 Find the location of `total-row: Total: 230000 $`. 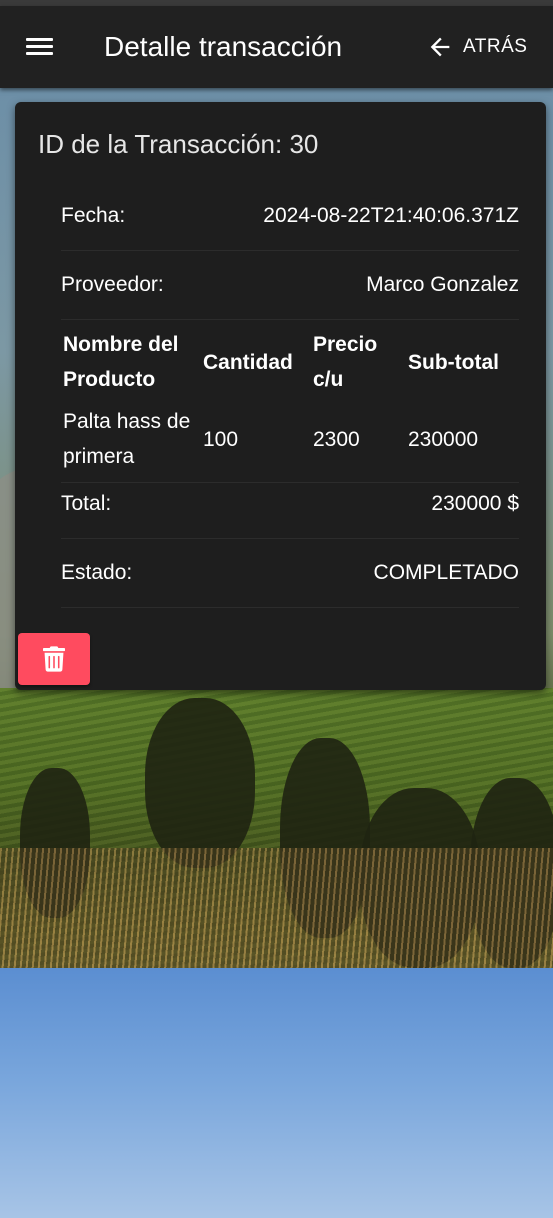

total-row: Total: 230000 $ is located at coordinates (290, 504).